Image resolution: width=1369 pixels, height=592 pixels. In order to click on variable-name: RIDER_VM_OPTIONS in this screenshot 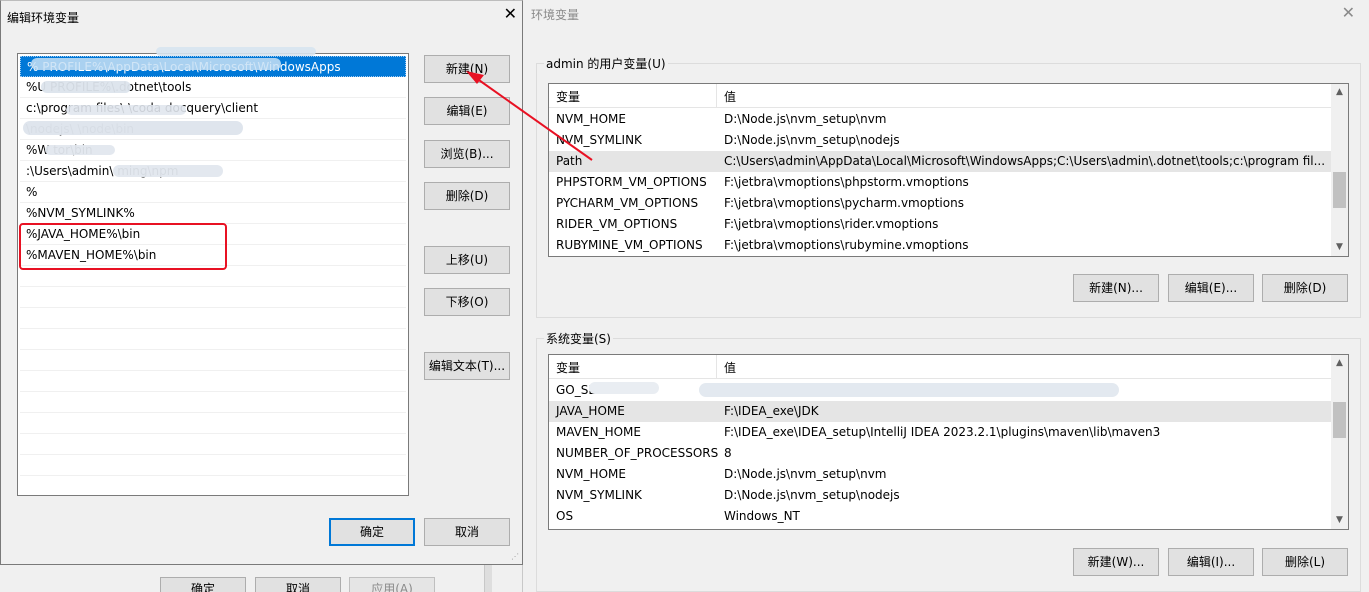, I will do `click(617, 224)`.